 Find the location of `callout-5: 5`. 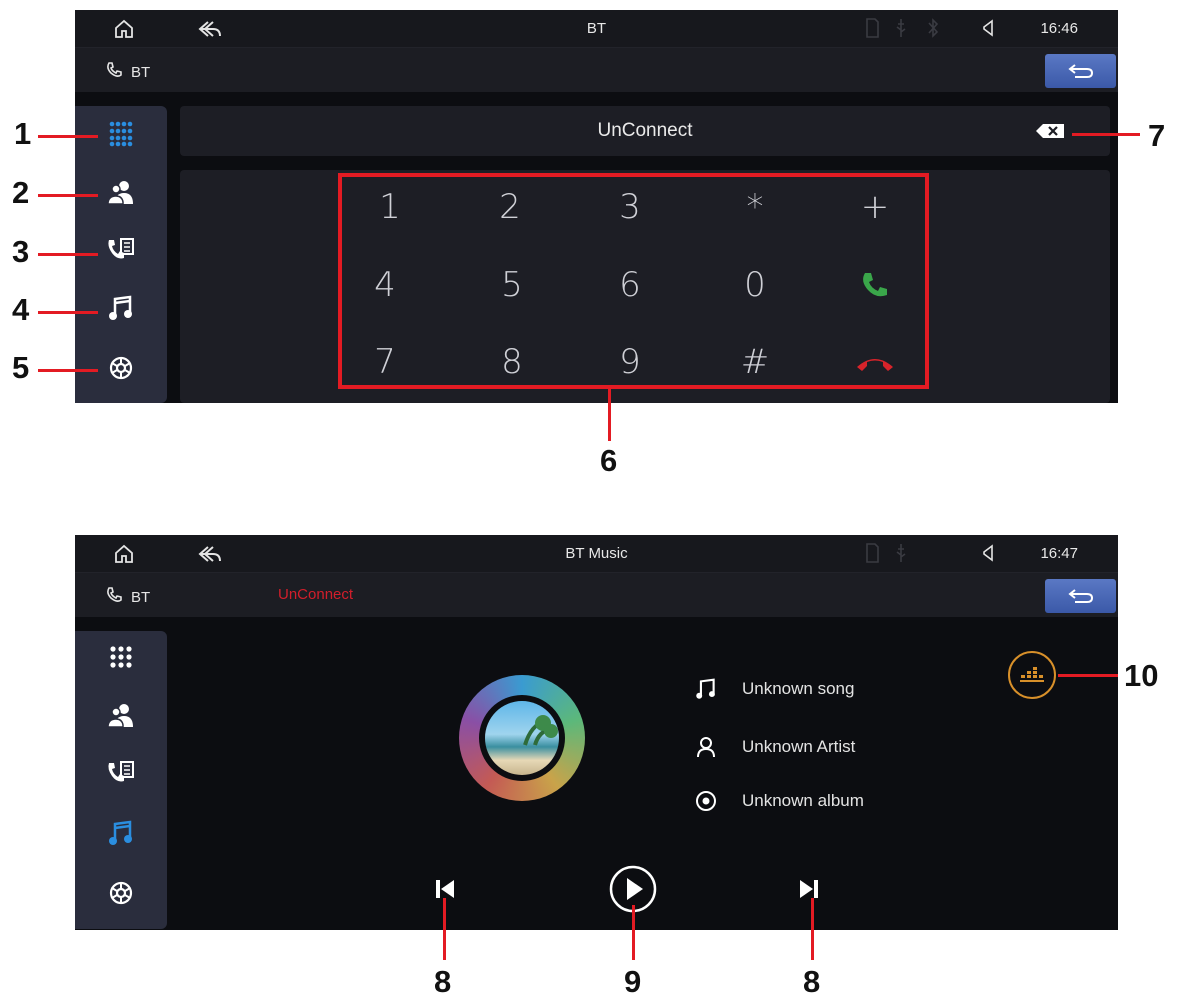

callout-5: 5 is located at coordinates (21, 367).